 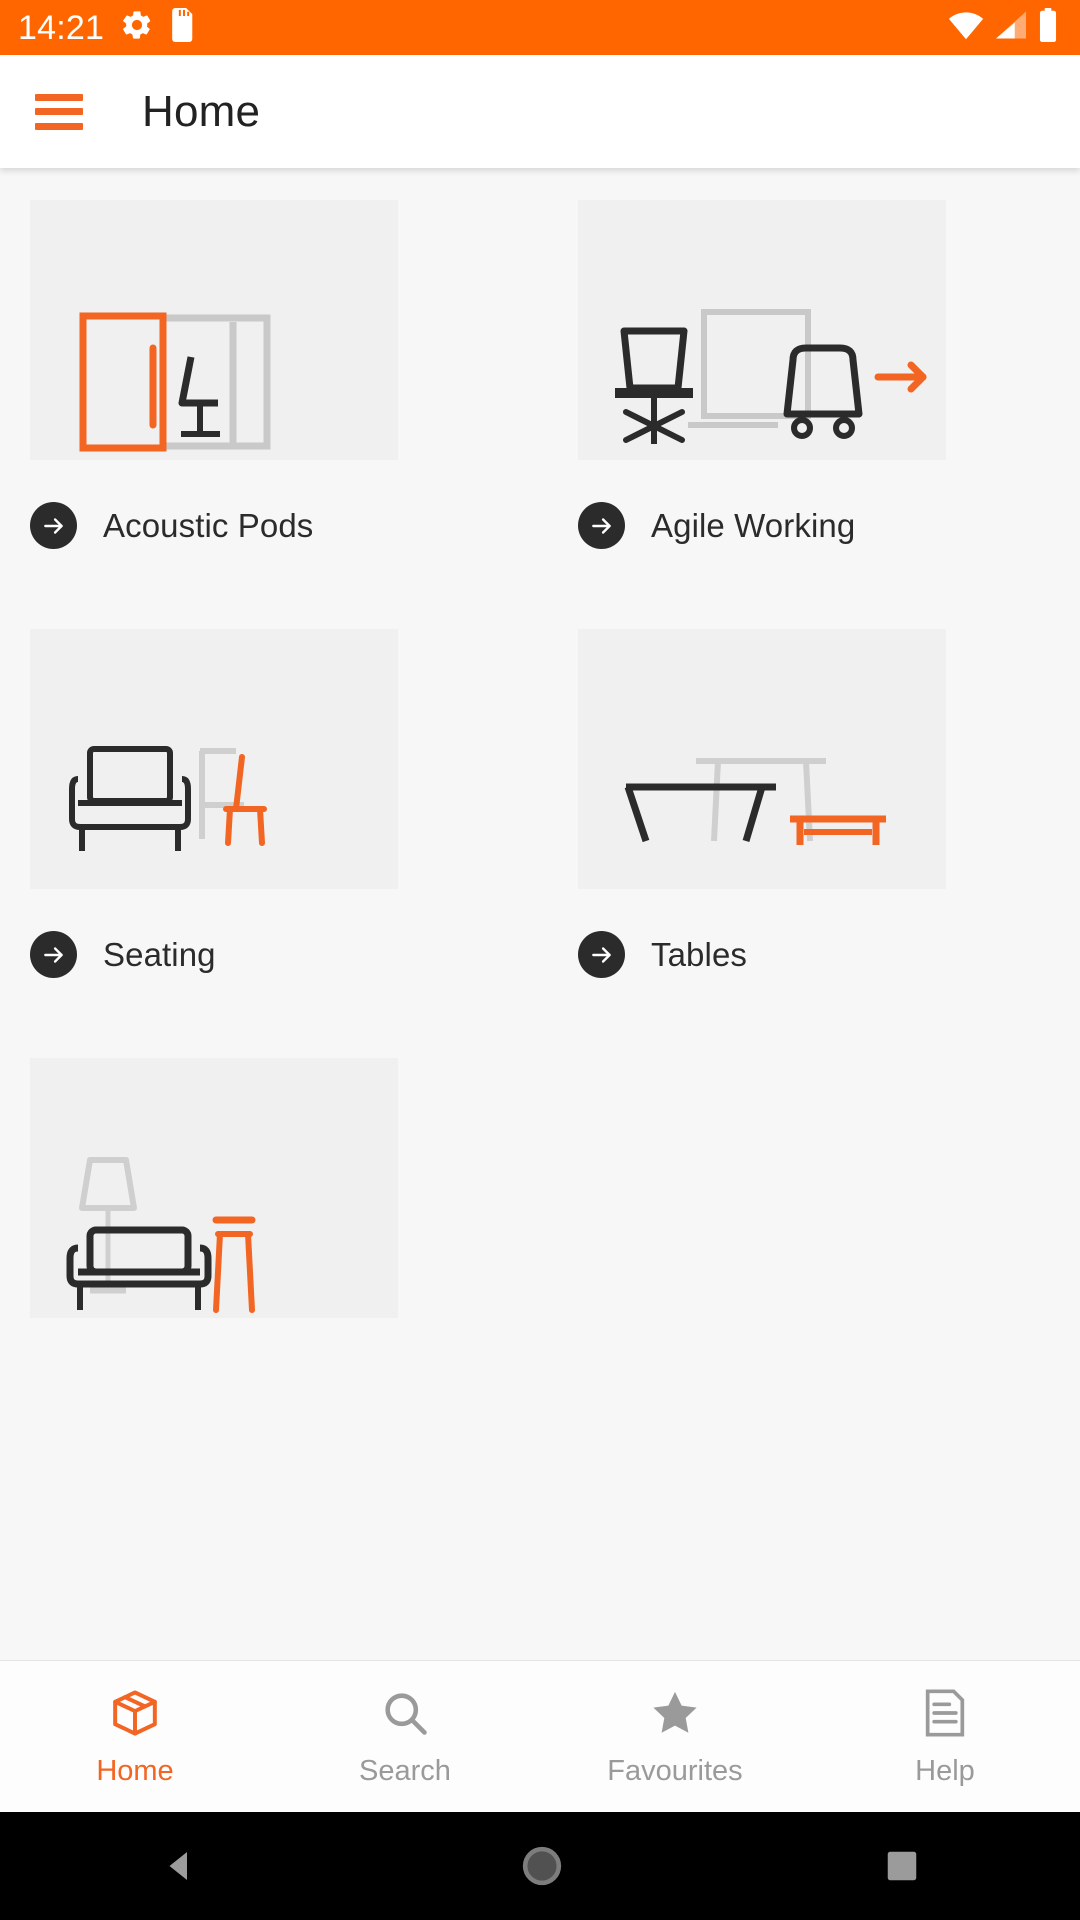 I want to click on acoustic-pod-illustration, so click(x=214, y=330).